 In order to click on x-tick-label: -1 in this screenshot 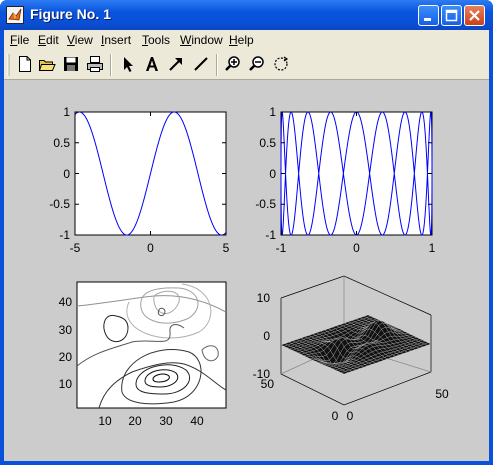, I will do `click(281, 248)`.